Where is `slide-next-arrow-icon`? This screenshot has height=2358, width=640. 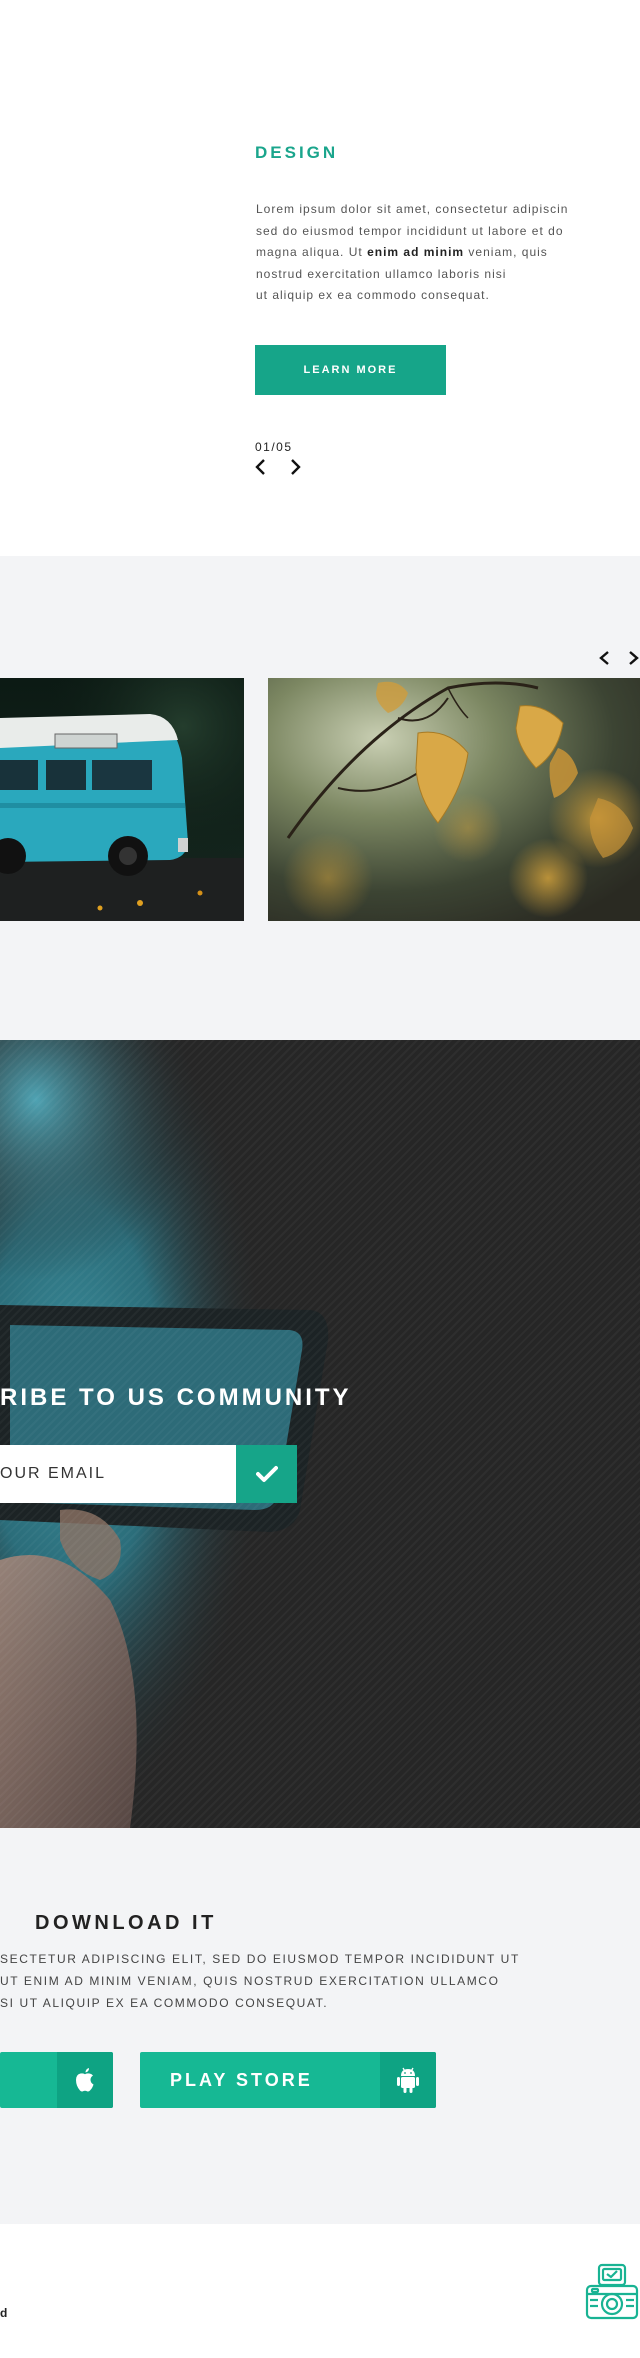
slide-next-arrow-icon is located at coordinates (295, 467).